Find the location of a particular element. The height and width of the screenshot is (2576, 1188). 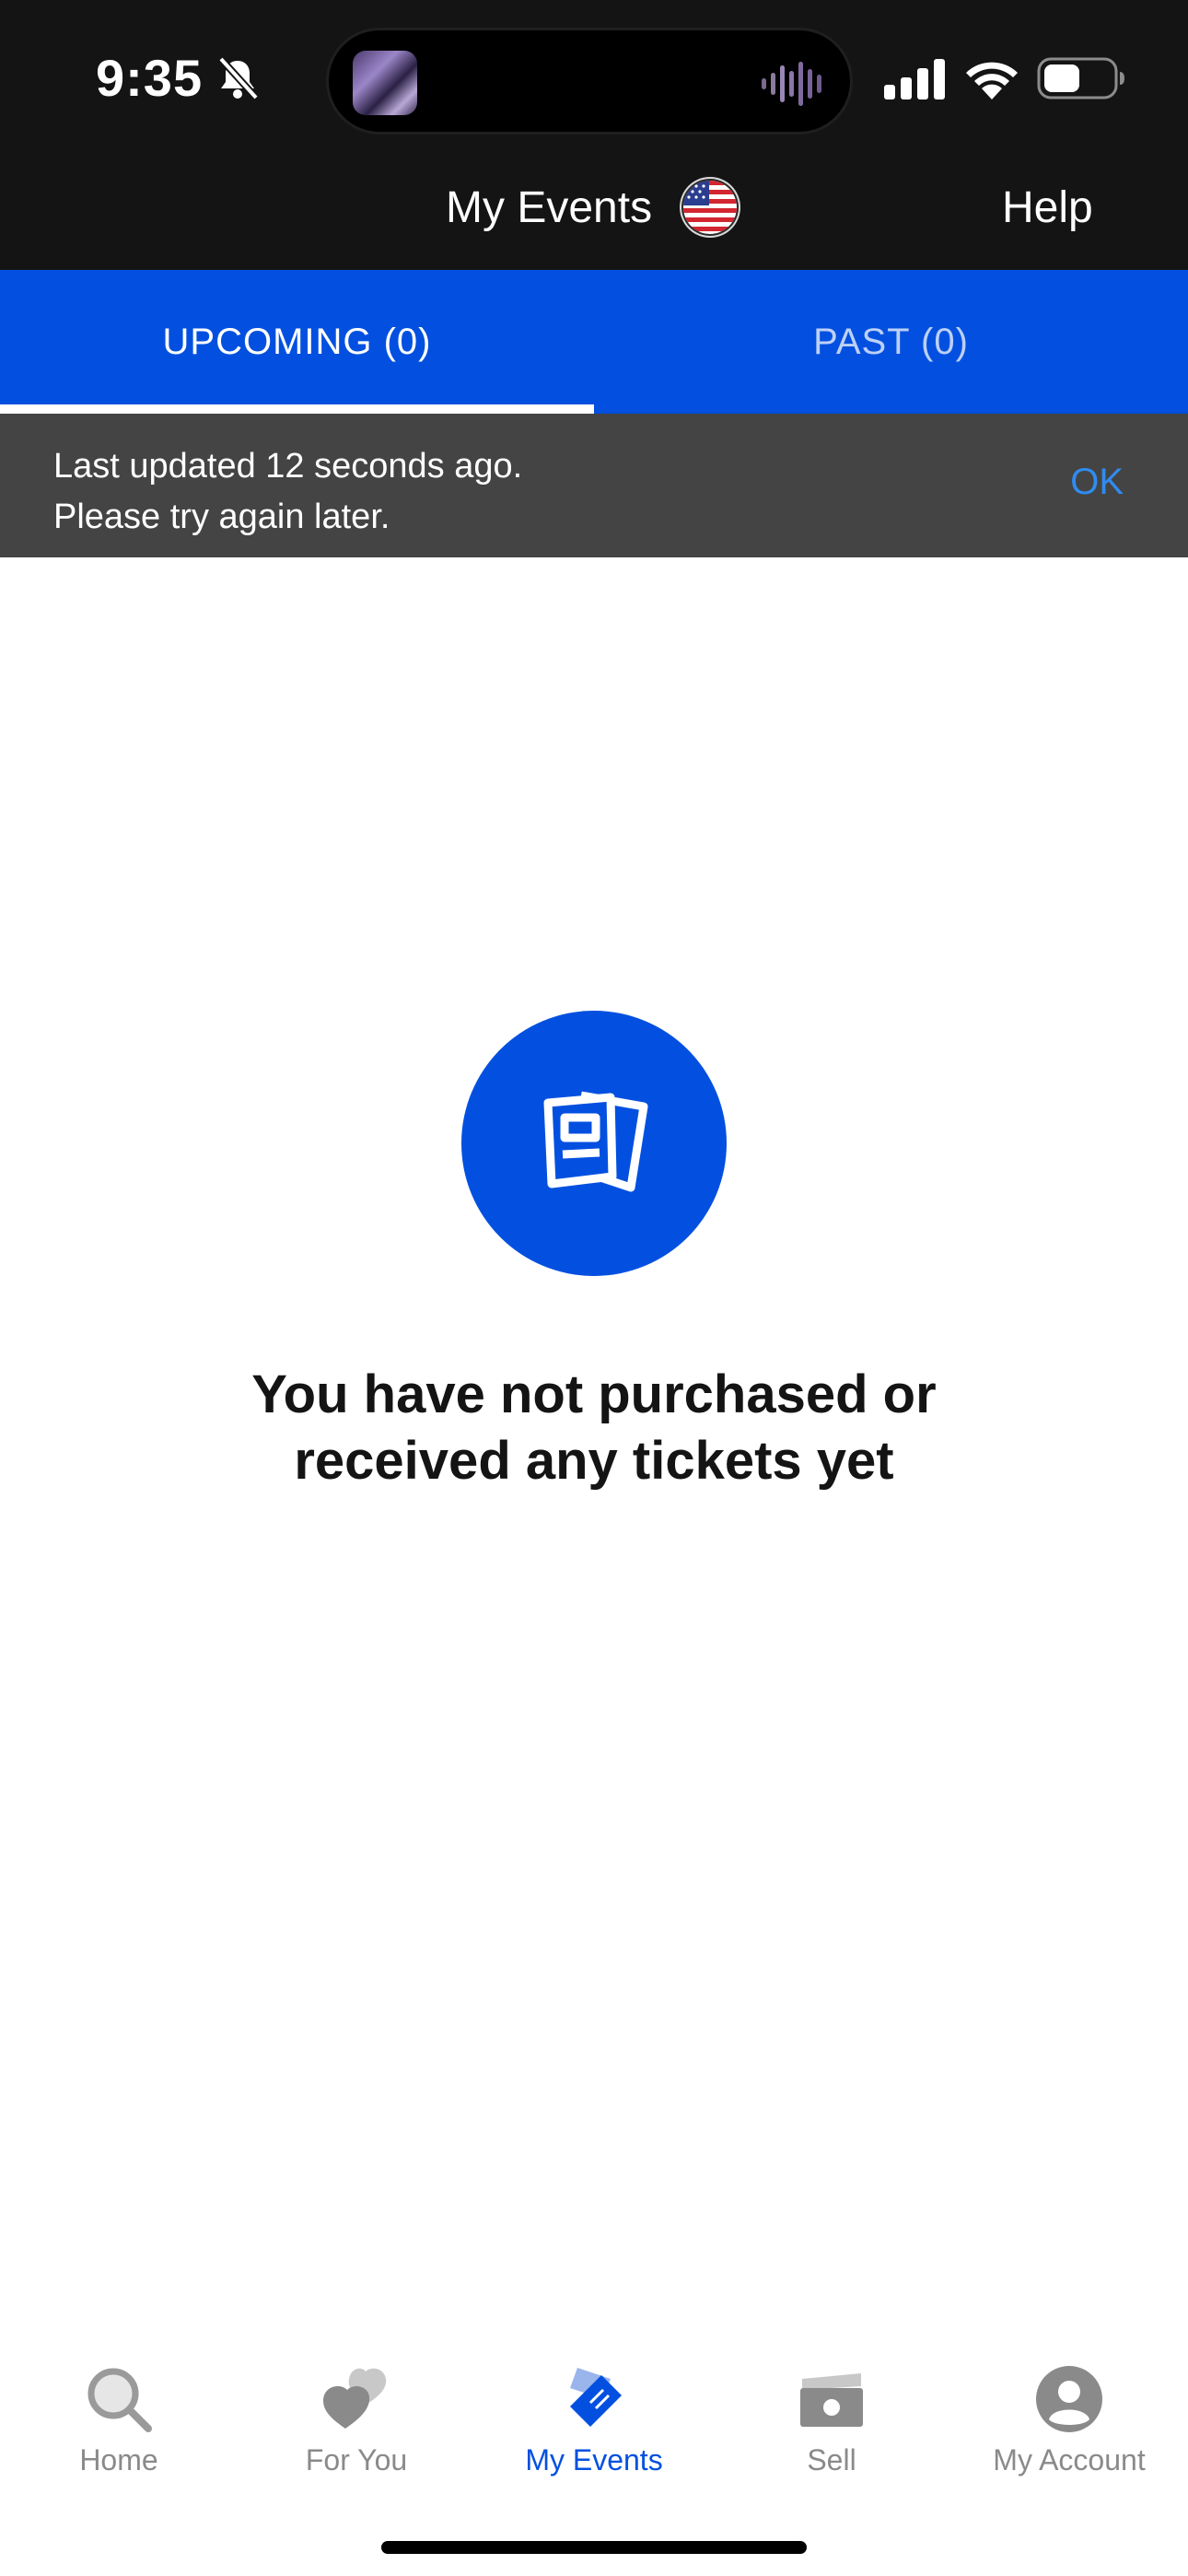

snackbar-ok-button: OK is located at coordinates (1097, 482).